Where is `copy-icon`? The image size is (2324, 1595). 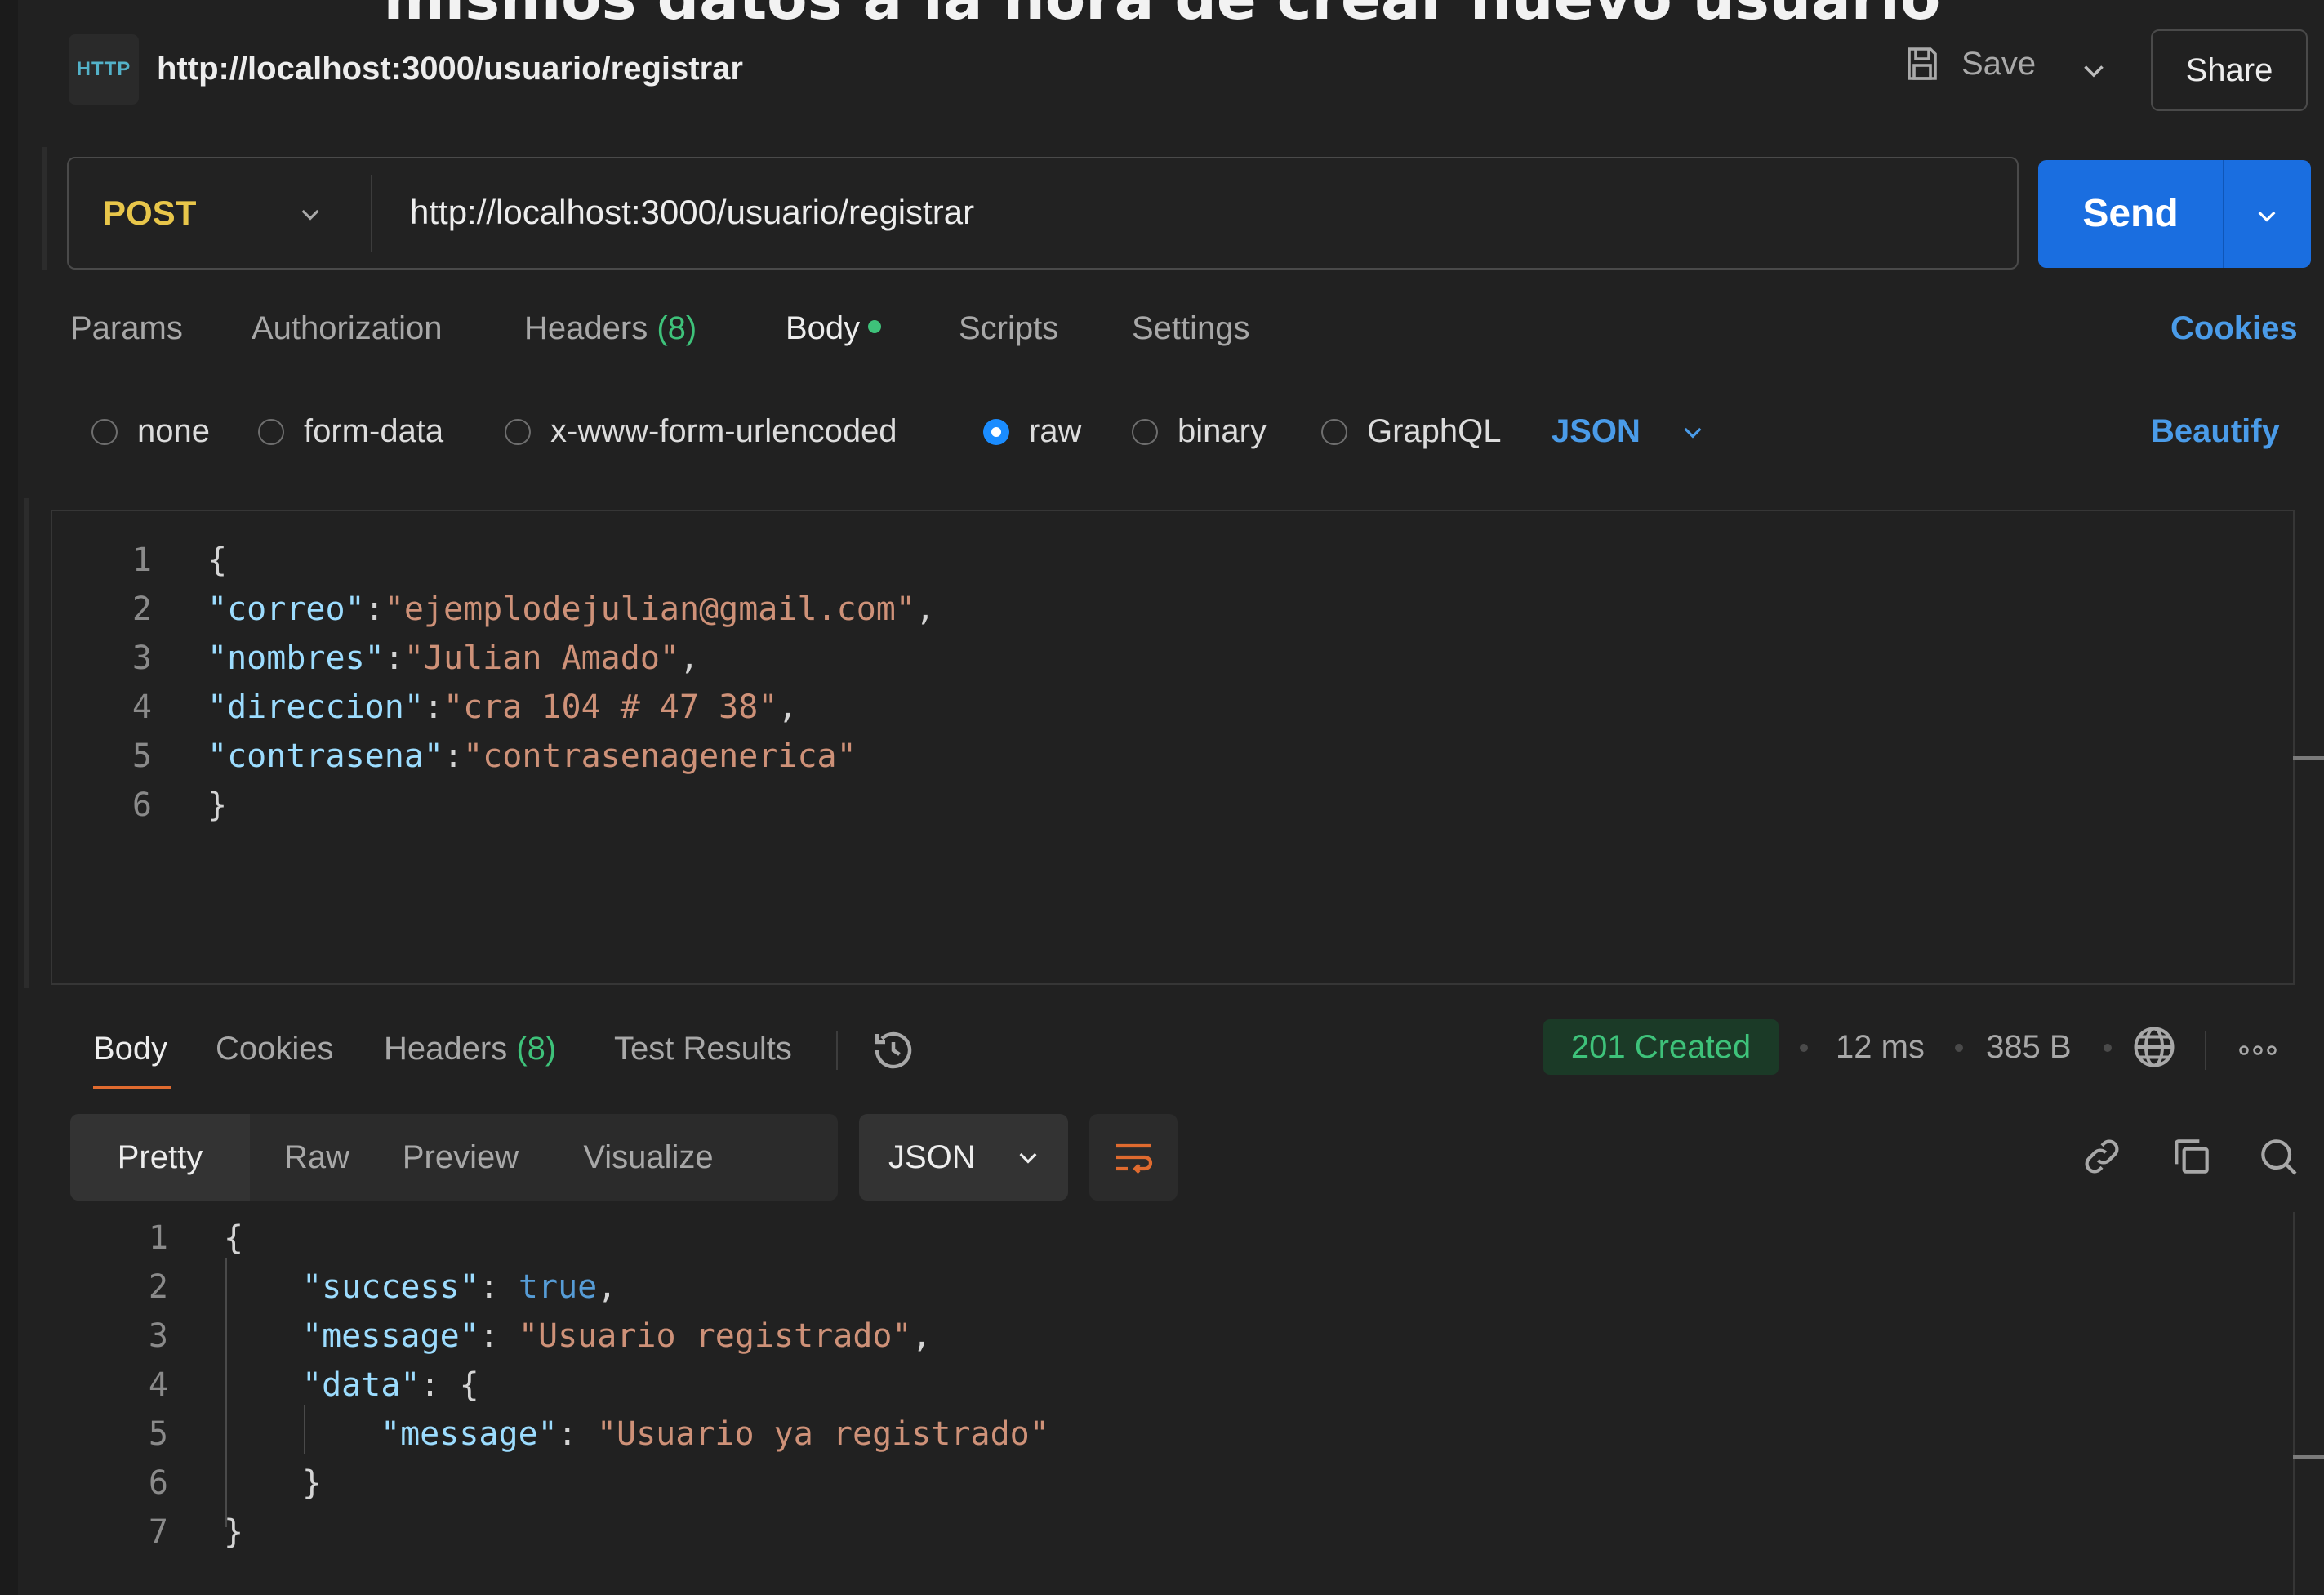 copy-icon is located at coordinates (2192, 1157).